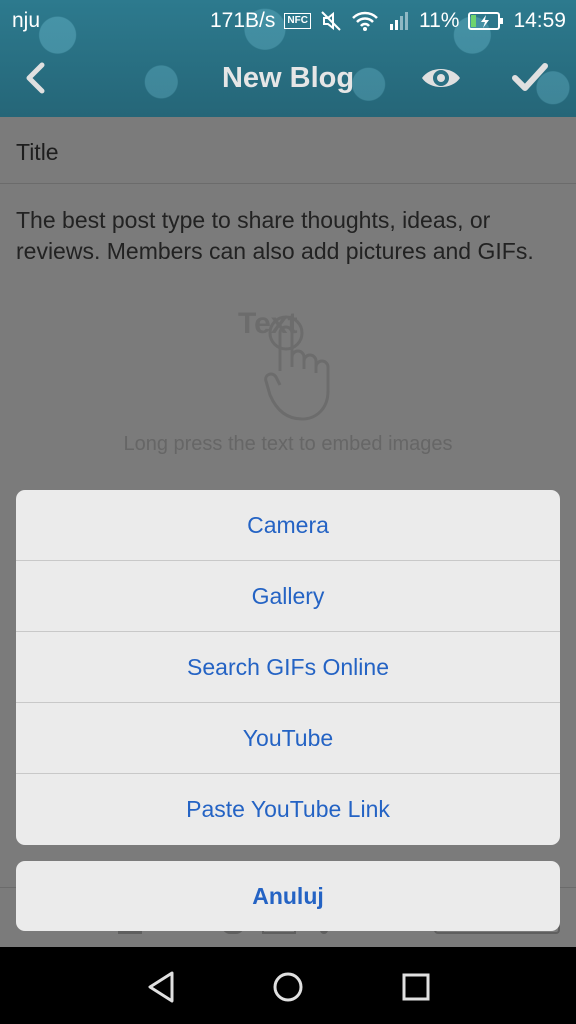 The height and width of the screenshot is (1024, 576). What do you see at coordinates (365, 21) in the screenshot?
I see `wifi-icon` at bounding box center [365, 21].